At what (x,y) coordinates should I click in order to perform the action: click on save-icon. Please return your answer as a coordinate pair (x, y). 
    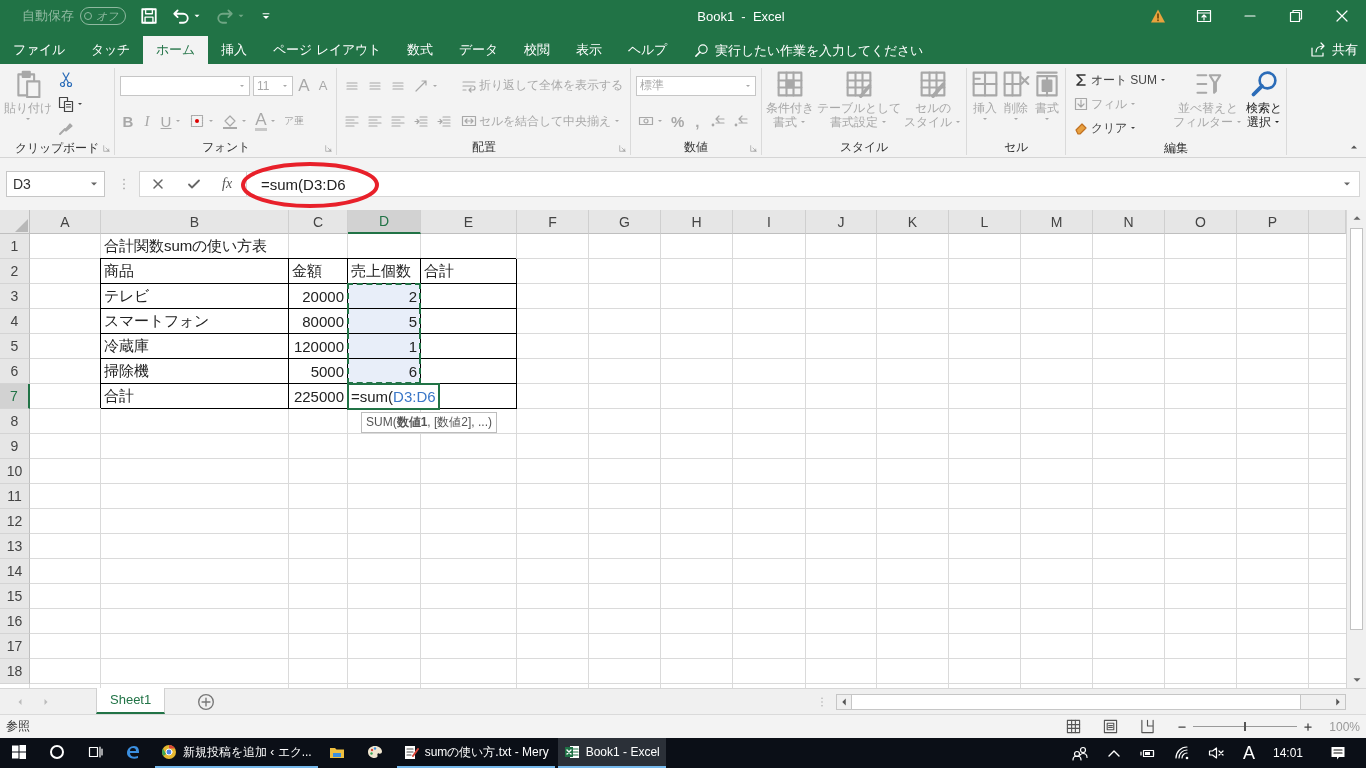
    Looking at the image, I should click on (149, 16).